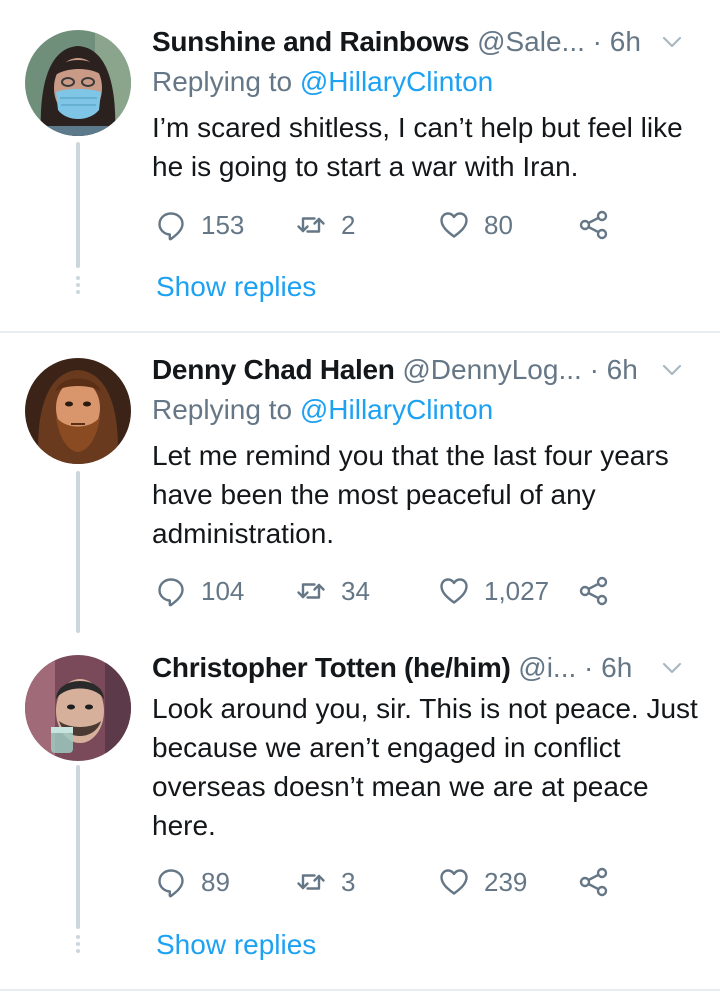 The width and height of the screenshot is (720, 993). What do you see at coordinates (311, 41) in the screenshot?
I see `display-name: Sunshine and Rainbows` at bounding box center [311, 41].